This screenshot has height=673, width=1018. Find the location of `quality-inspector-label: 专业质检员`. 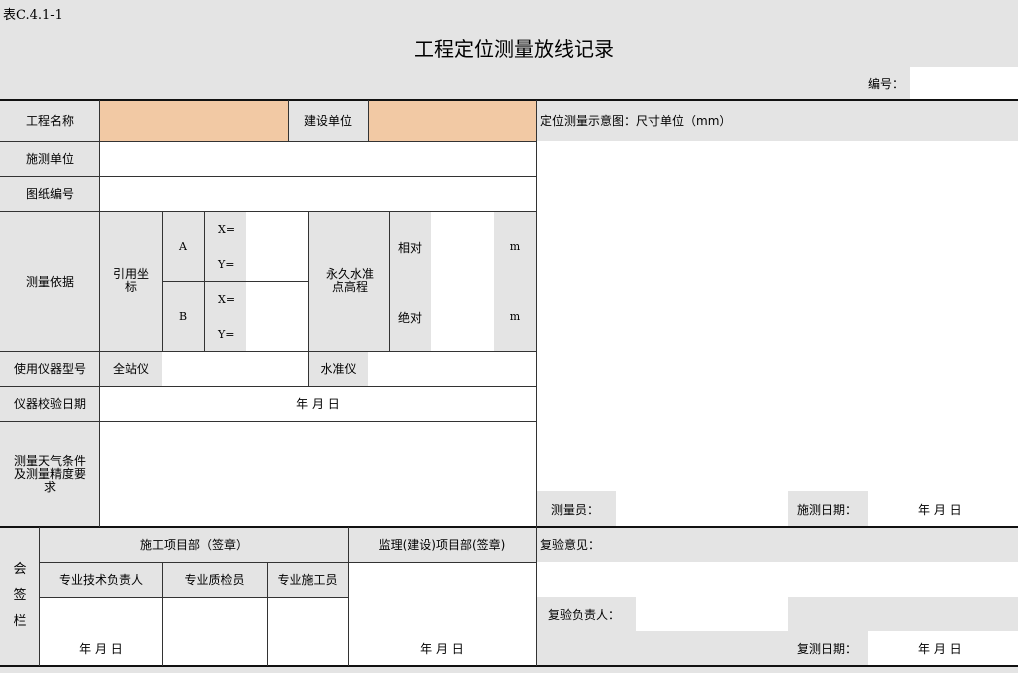

quality-inspector-label: 专业质检员 is located at coordinates (214, 580).